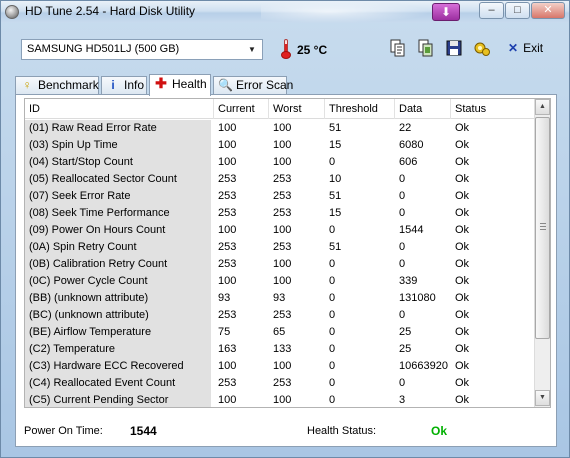 This screenshot has height=458, width=570. I want to click on health-status-value: Ok, so click(439, 431).